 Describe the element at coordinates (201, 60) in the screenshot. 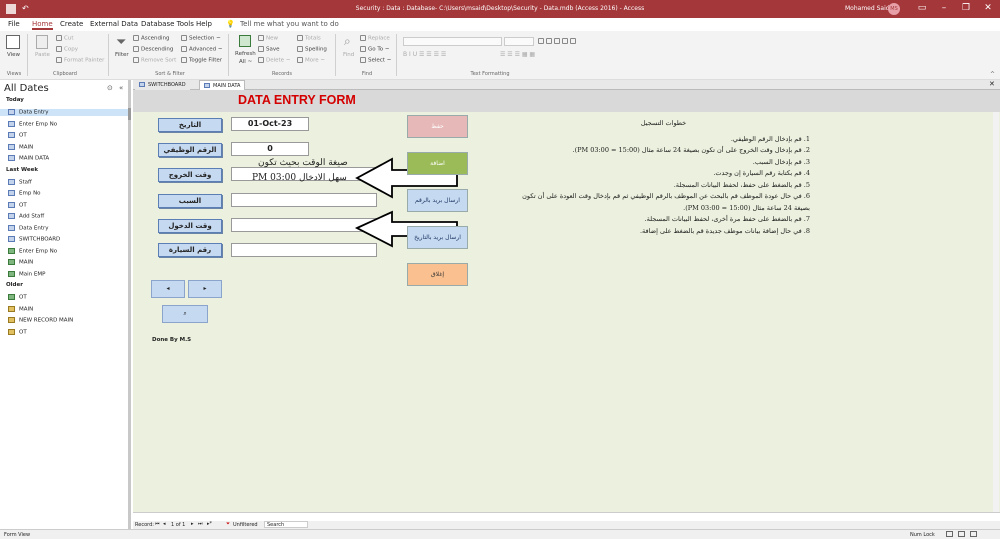

I see `toggle-filter-button: Toggle Filter` at that location.